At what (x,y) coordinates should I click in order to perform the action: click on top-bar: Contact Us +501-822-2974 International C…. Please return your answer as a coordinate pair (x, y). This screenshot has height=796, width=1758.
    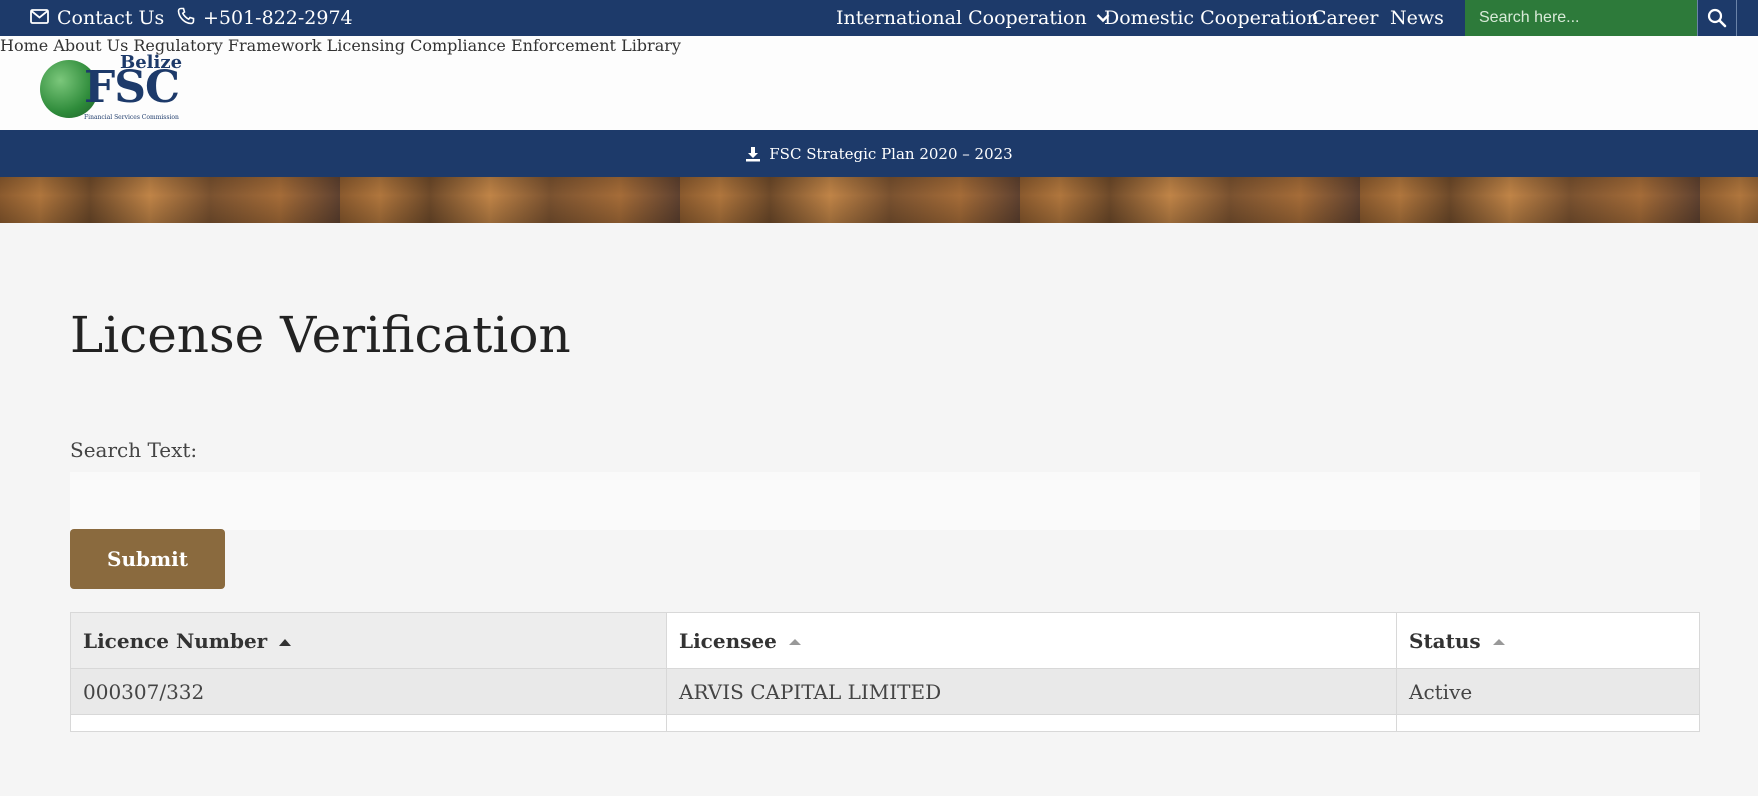
    Looking at the image, I should click on (879, 18).